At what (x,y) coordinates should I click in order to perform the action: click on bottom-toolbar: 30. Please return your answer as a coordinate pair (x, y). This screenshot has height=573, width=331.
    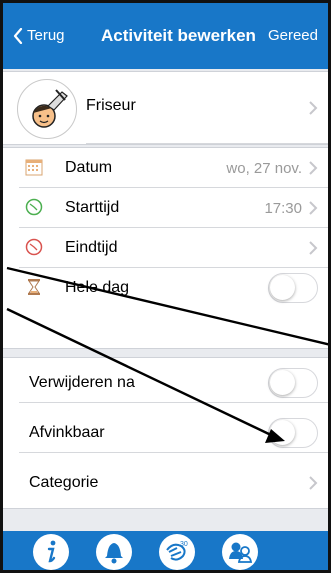
    Looking at the image, I should click on (165, 550).